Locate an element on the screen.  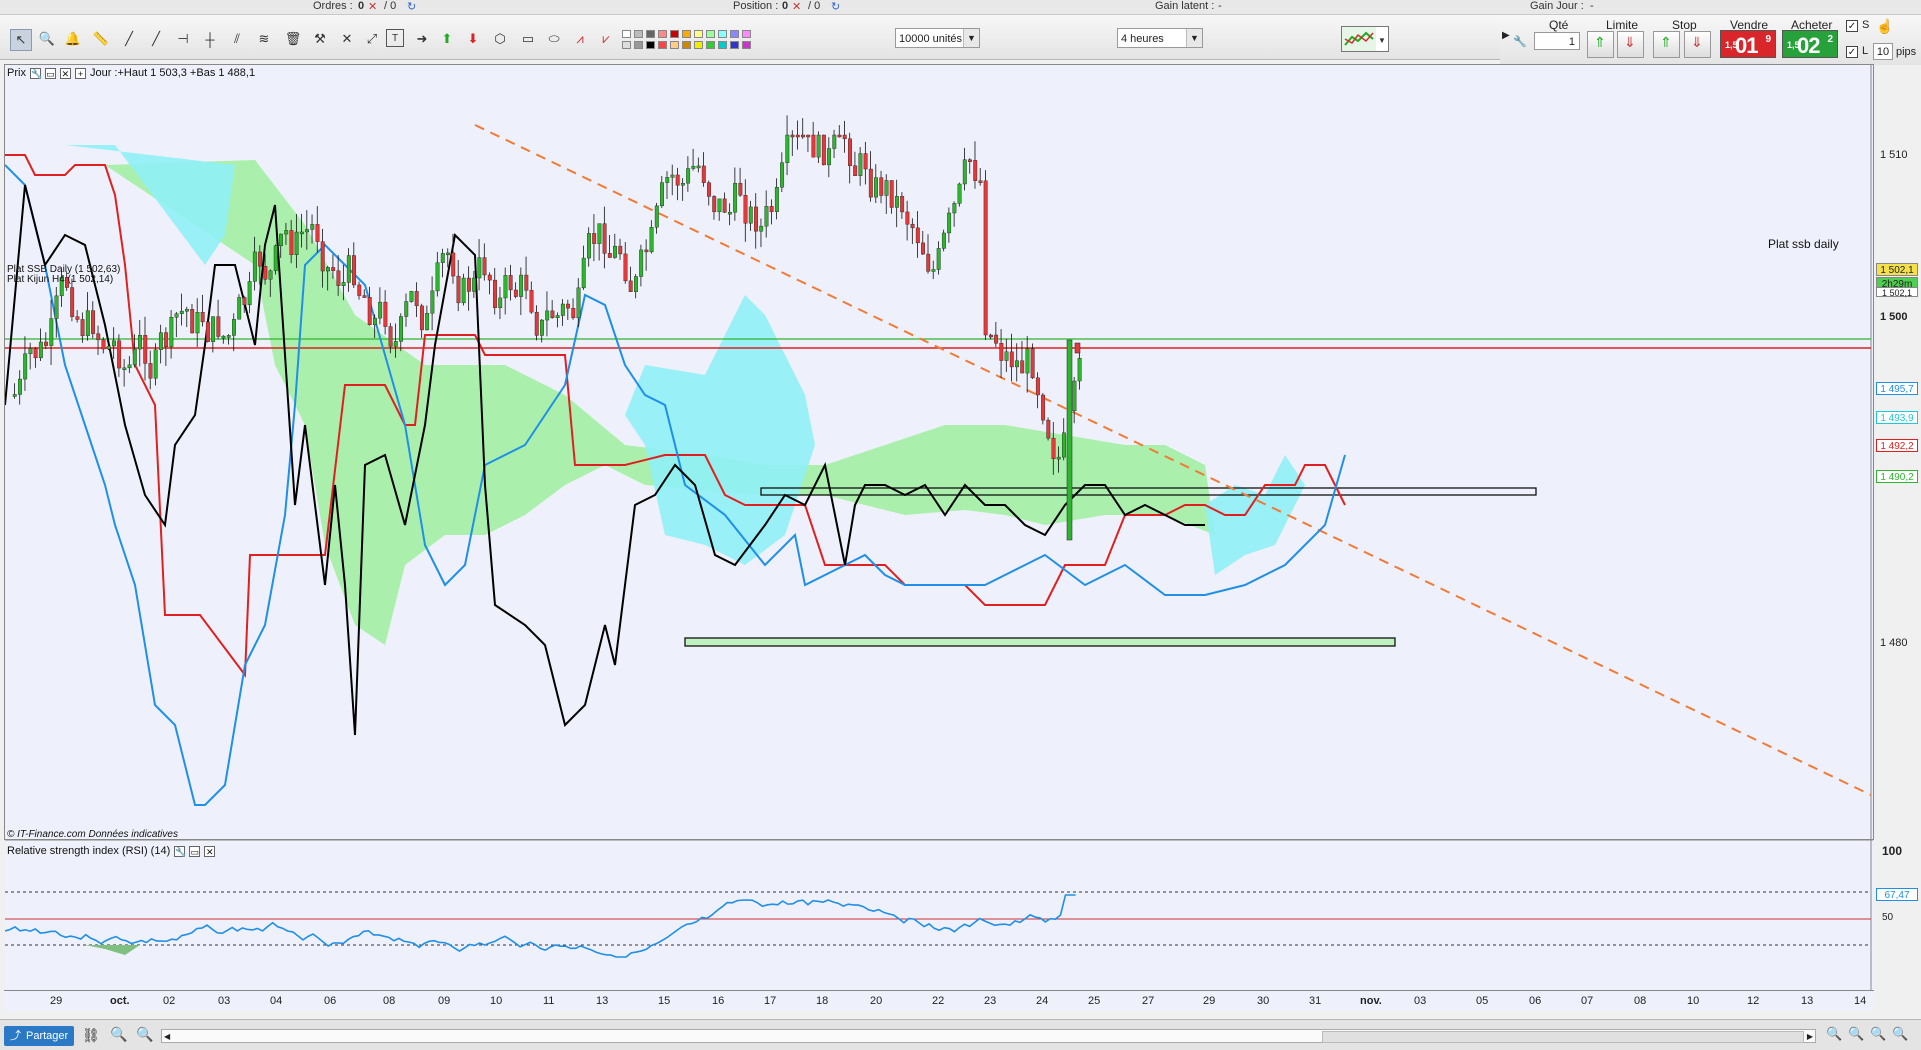
legend-add-icon: + is located at coordinates (80, 73).